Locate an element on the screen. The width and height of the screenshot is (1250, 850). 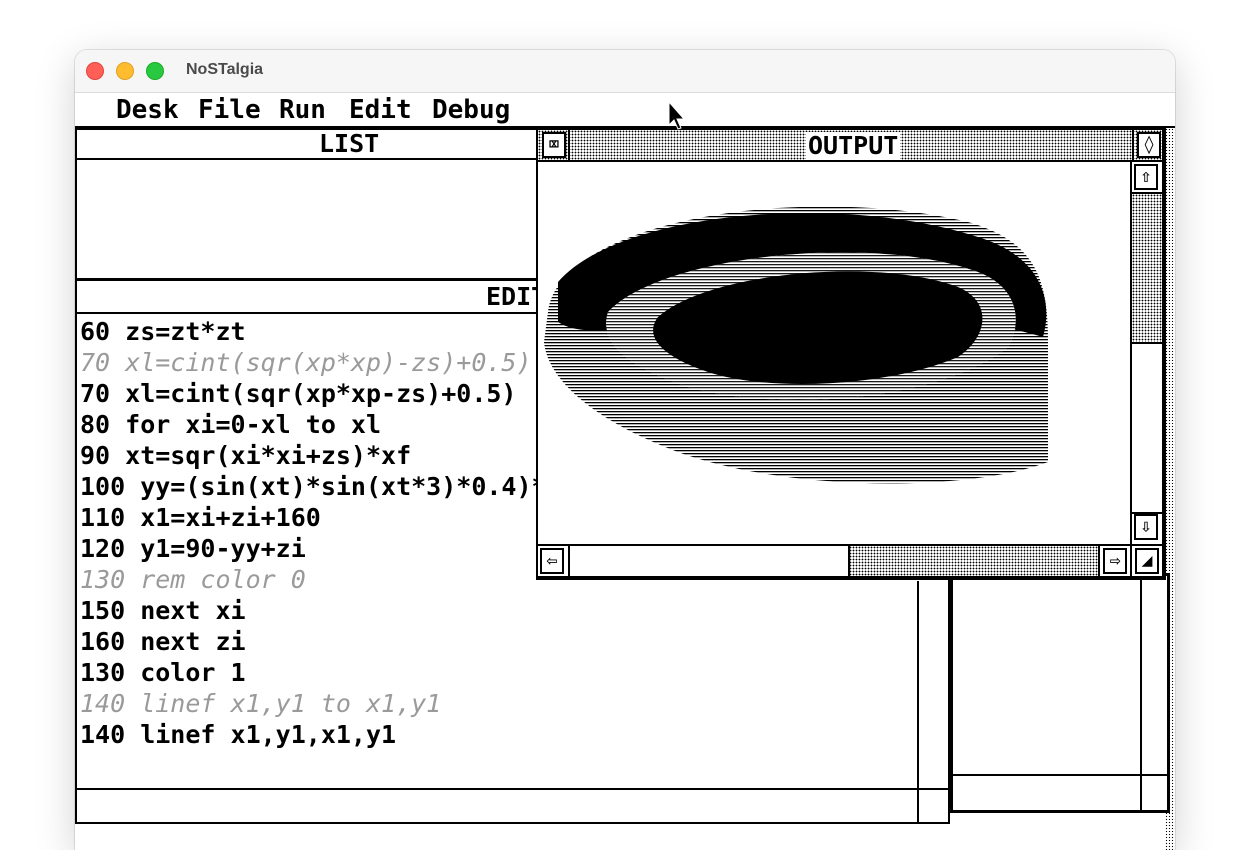
menu-file: File is located at coordinates (229, 110).